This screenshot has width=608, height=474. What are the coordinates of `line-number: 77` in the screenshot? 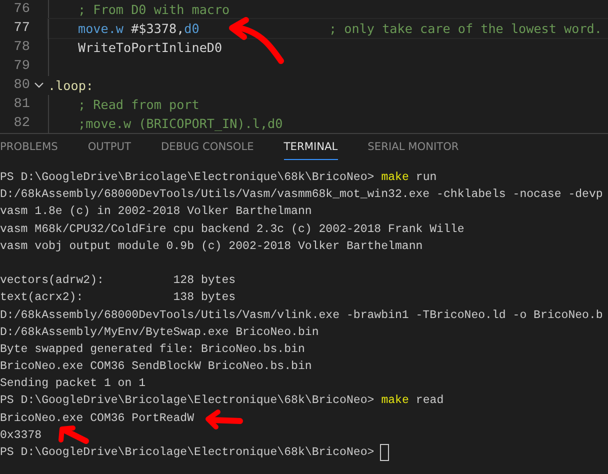 It's located at (21, 29).